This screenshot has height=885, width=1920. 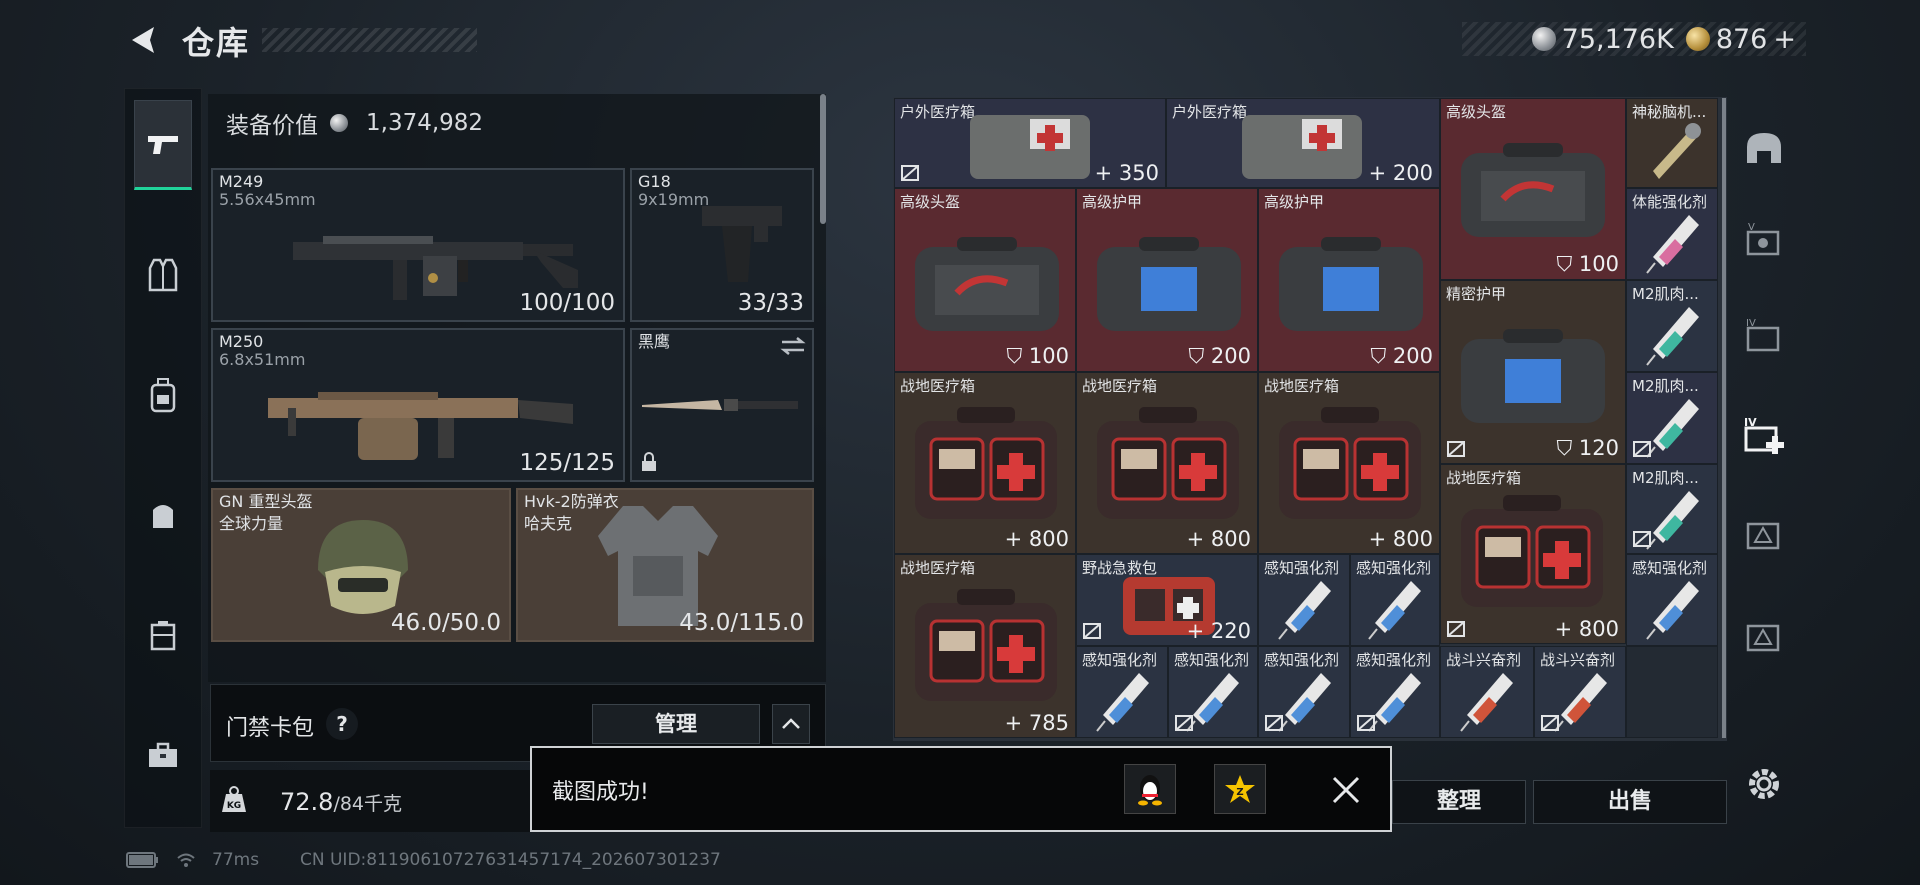 What do you see at coordinates (1724, 418) in the screenshot?
I see `inventory-scrollbar` at bounding box center [1724, 418].